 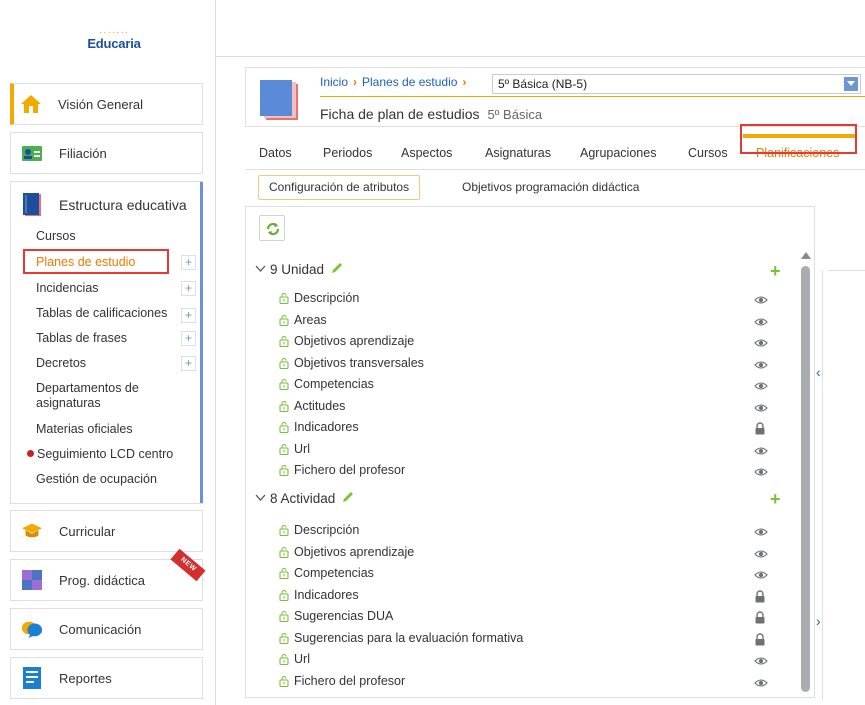 I want to click on sidebar-item-tablas-calificaciones: Tablas de calificaciones, so click(x=101, y=313).